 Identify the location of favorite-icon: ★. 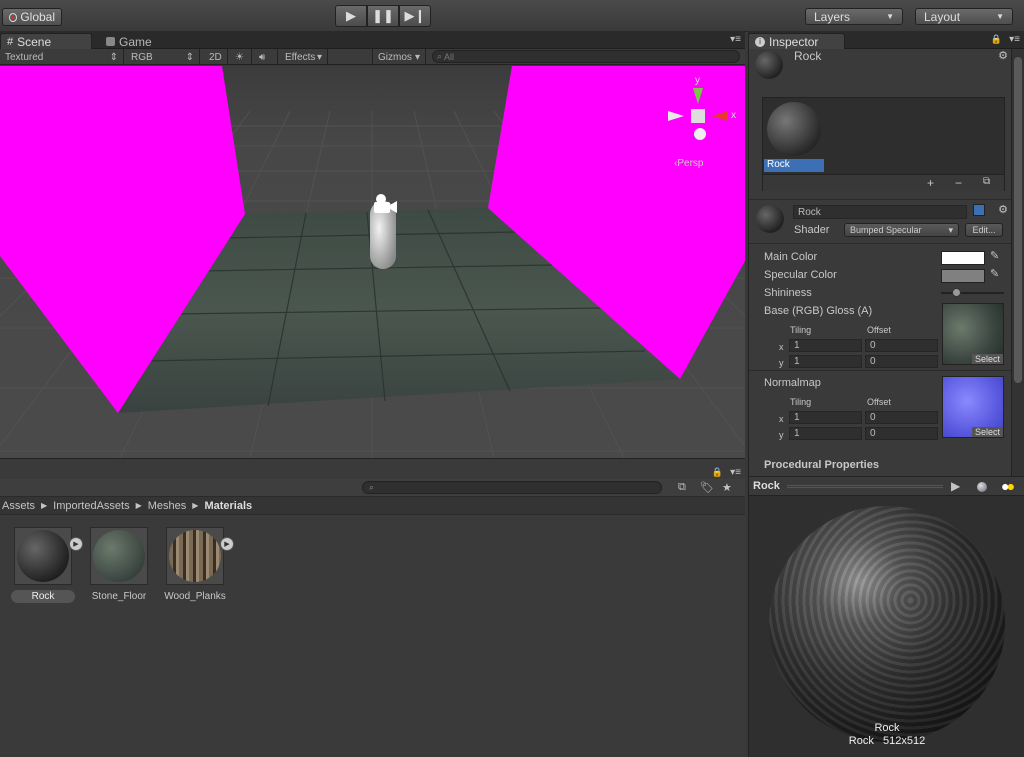
(727, 487).